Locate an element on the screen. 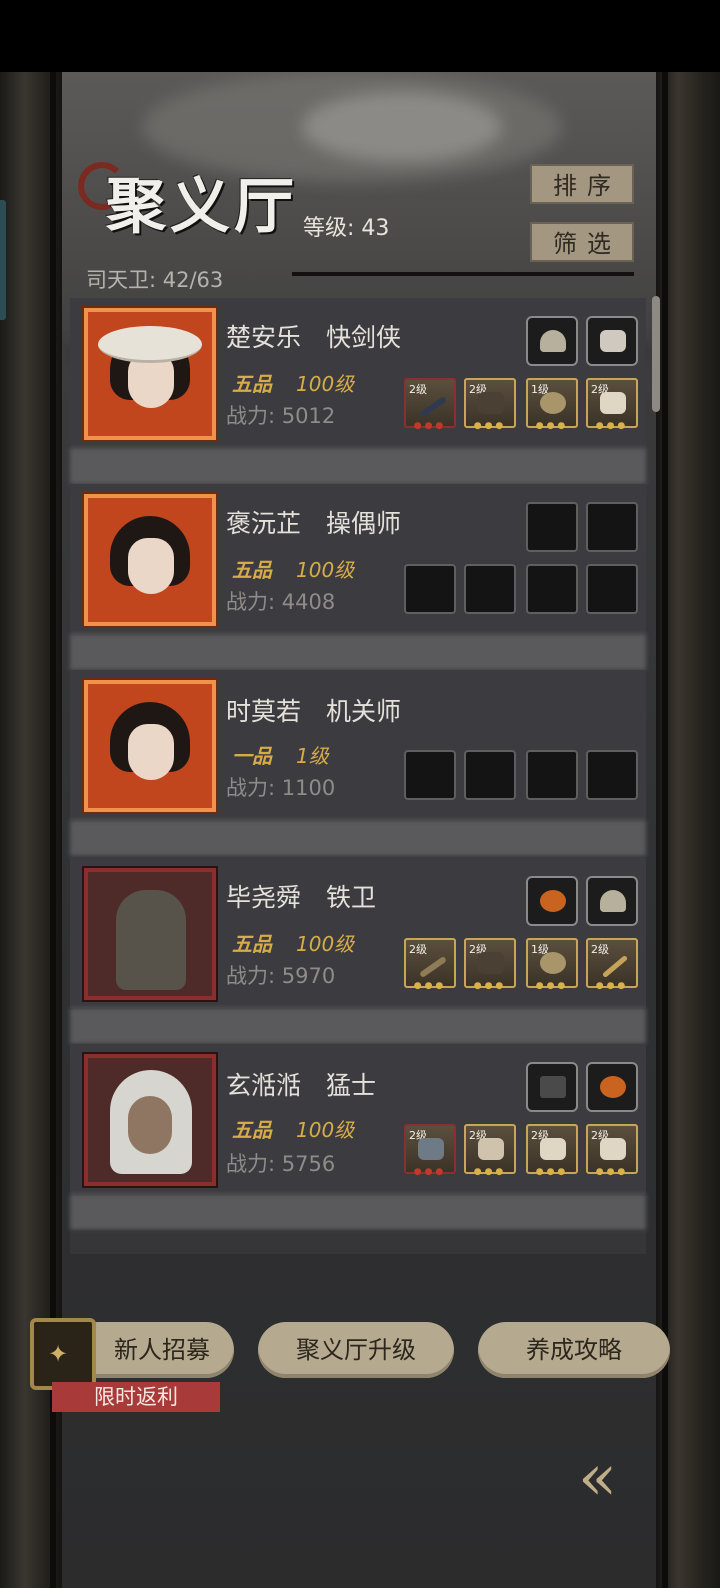 The height and width of the screenshot is (1588, 720). hero-name: 褒沅芷 操偶师 is located at coordinates (314, 523).